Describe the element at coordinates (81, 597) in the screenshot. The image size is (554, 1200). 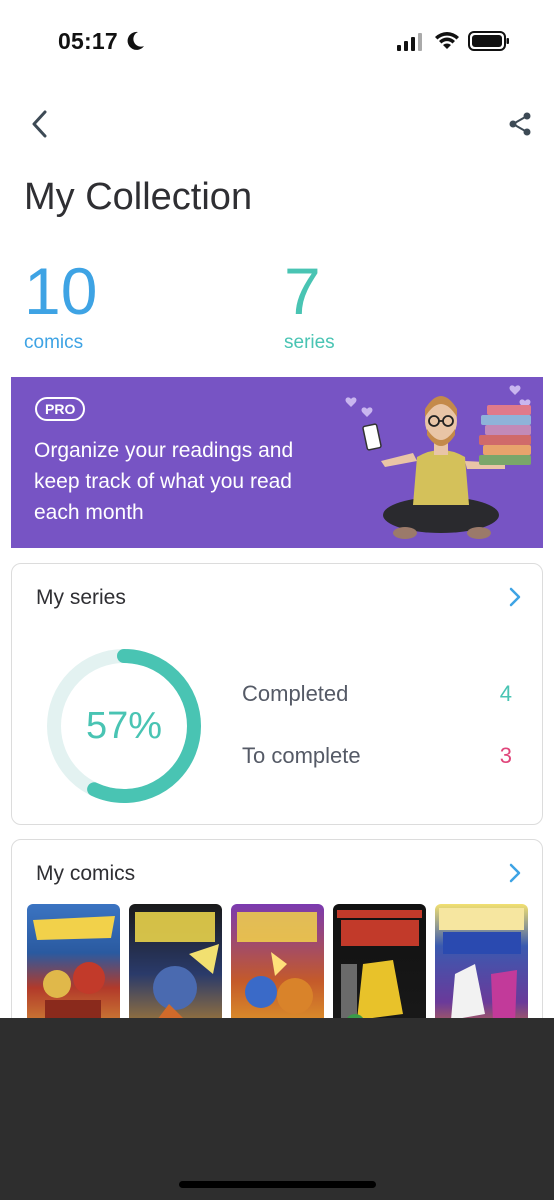
I see `my-series-title: My series` at that location.